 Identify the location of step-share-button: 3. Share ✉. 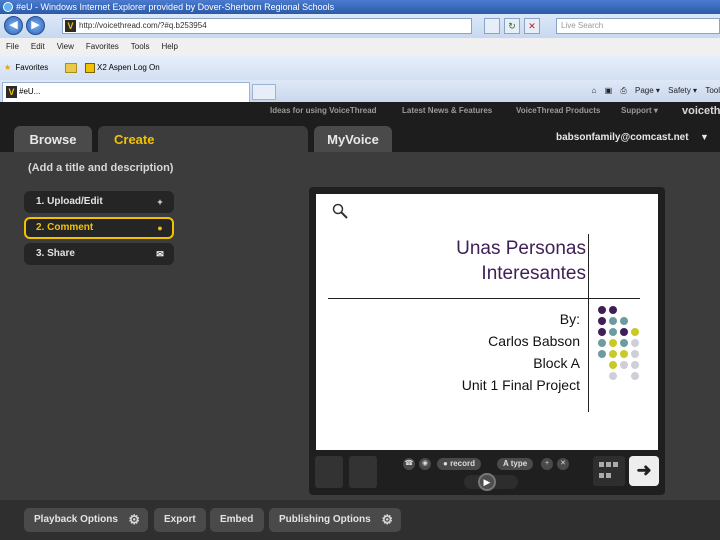
(99, 254).